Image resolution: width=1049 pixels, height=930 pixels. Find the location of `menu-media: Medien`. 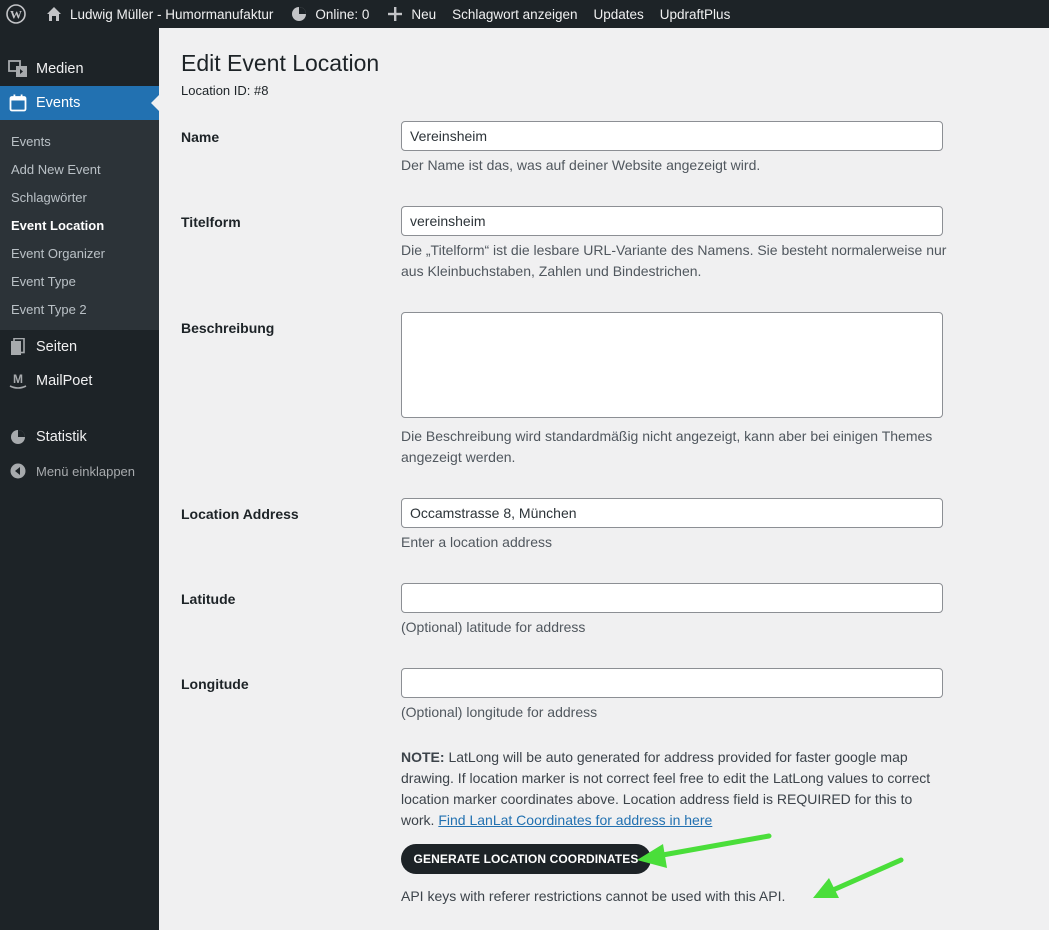

menu-media: Medien is located at coordinates (79, 69).